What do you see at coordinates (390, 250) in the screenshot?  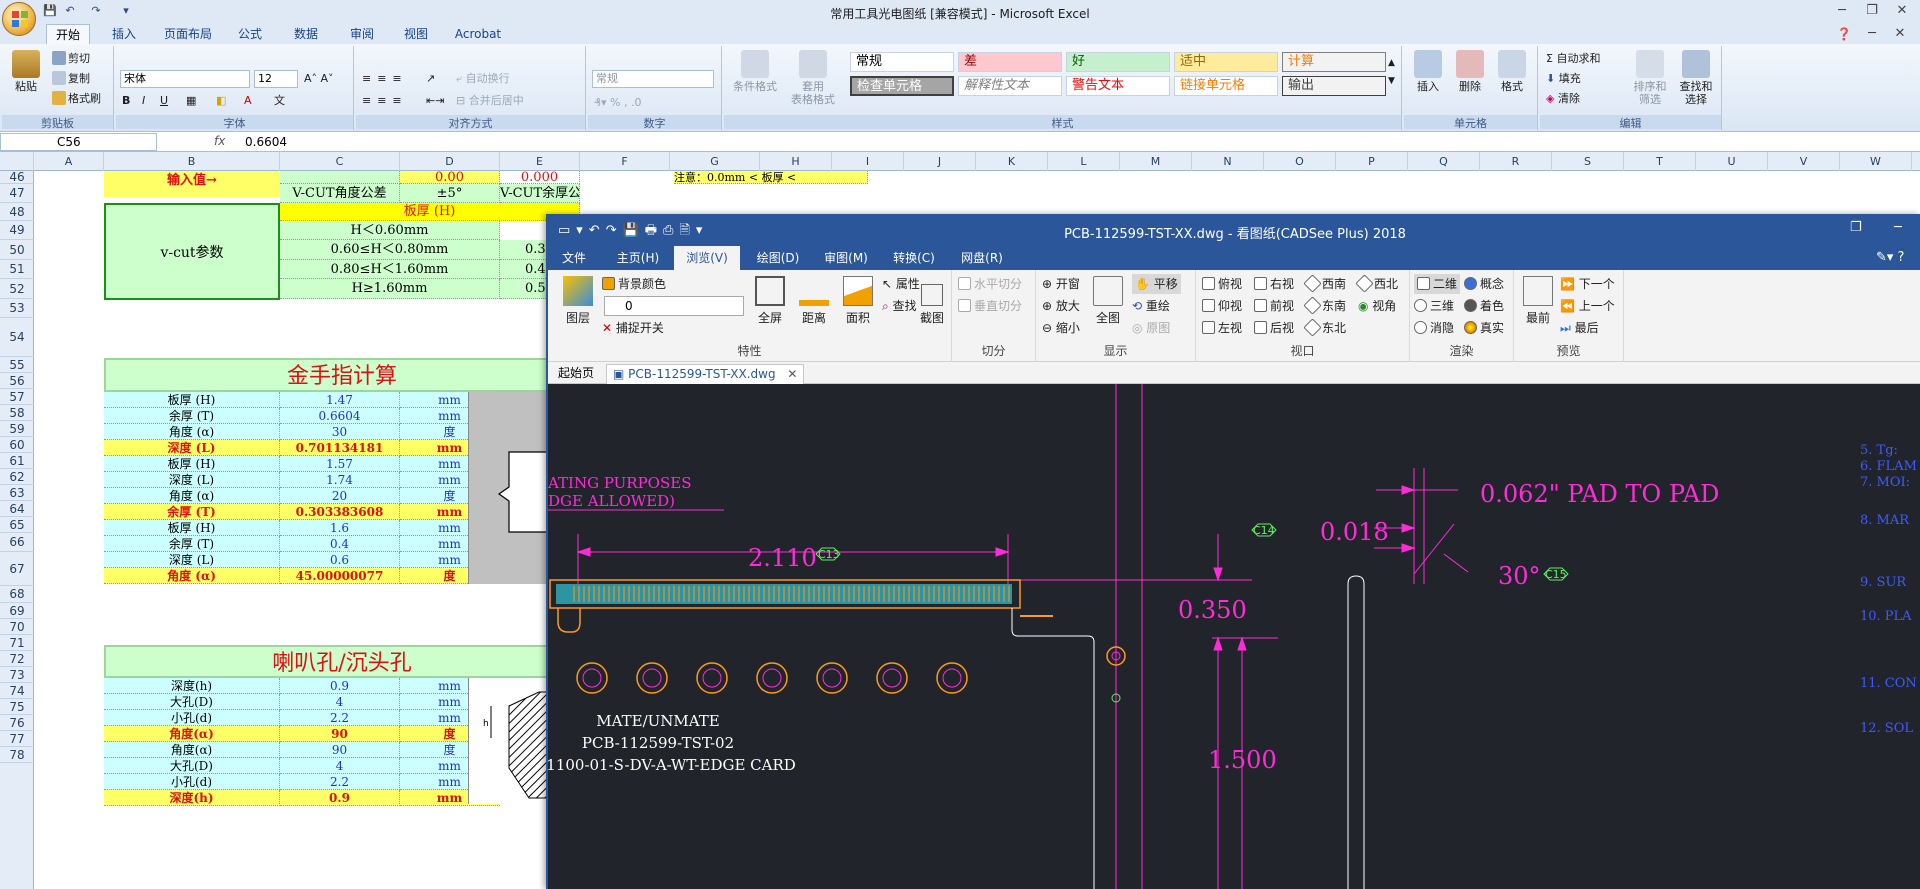 I see `cell-c50: 0.60≤H＜0.80mm` at bounding box center [390, 250].